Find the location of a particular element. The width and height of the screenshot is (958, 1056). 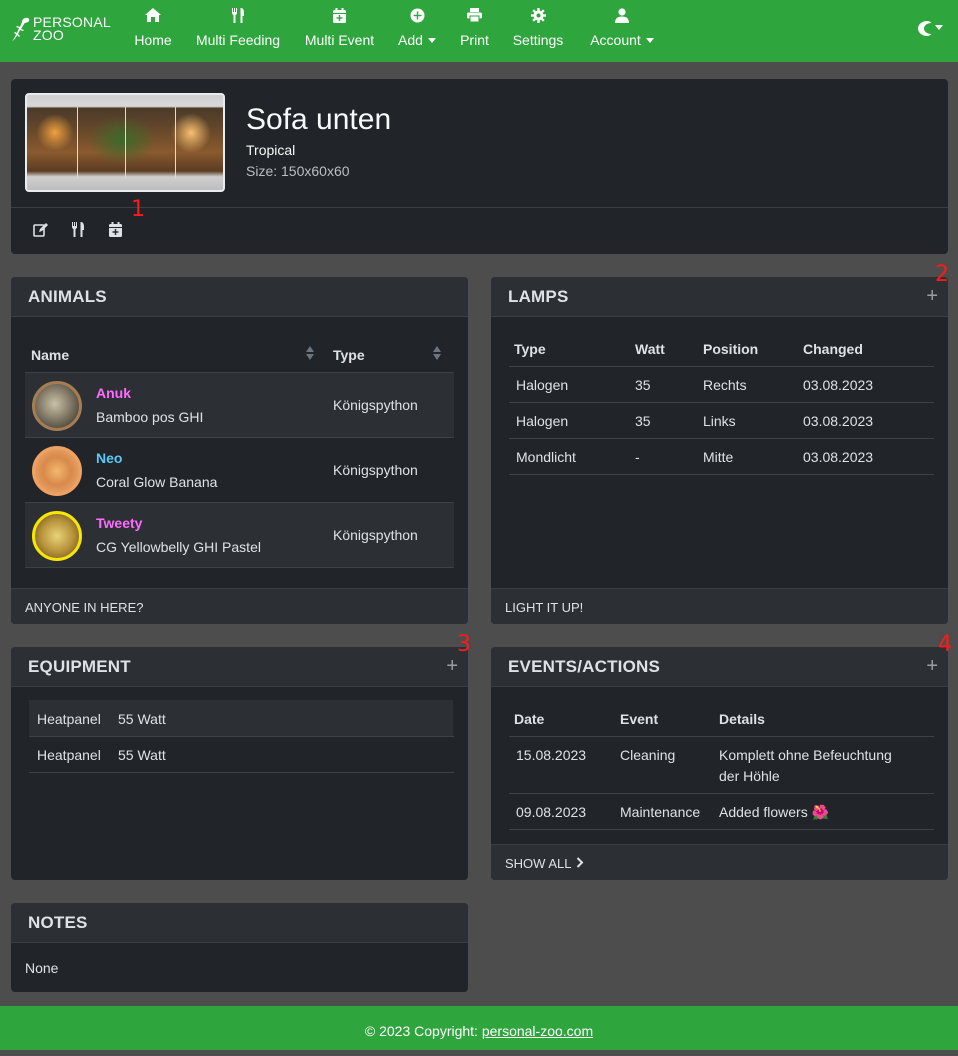

site-footer: © 2023 Copyright: personal-zoo.com is located at coordinates (479, 1028).